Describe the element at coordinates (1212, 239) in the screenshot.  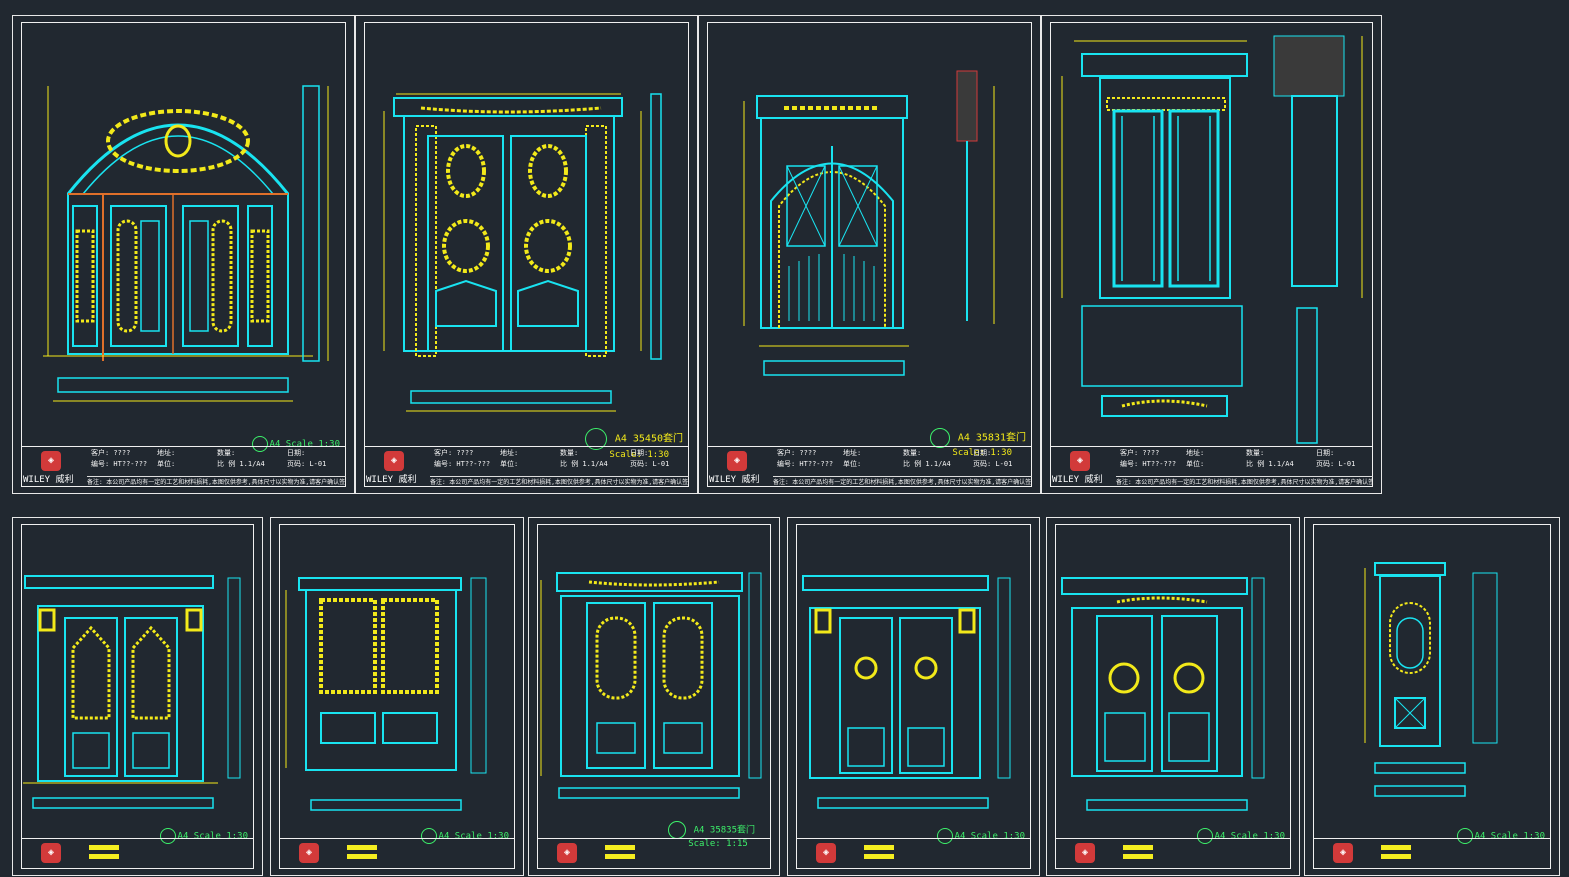
I see `paneled-door-elevation` at that location.